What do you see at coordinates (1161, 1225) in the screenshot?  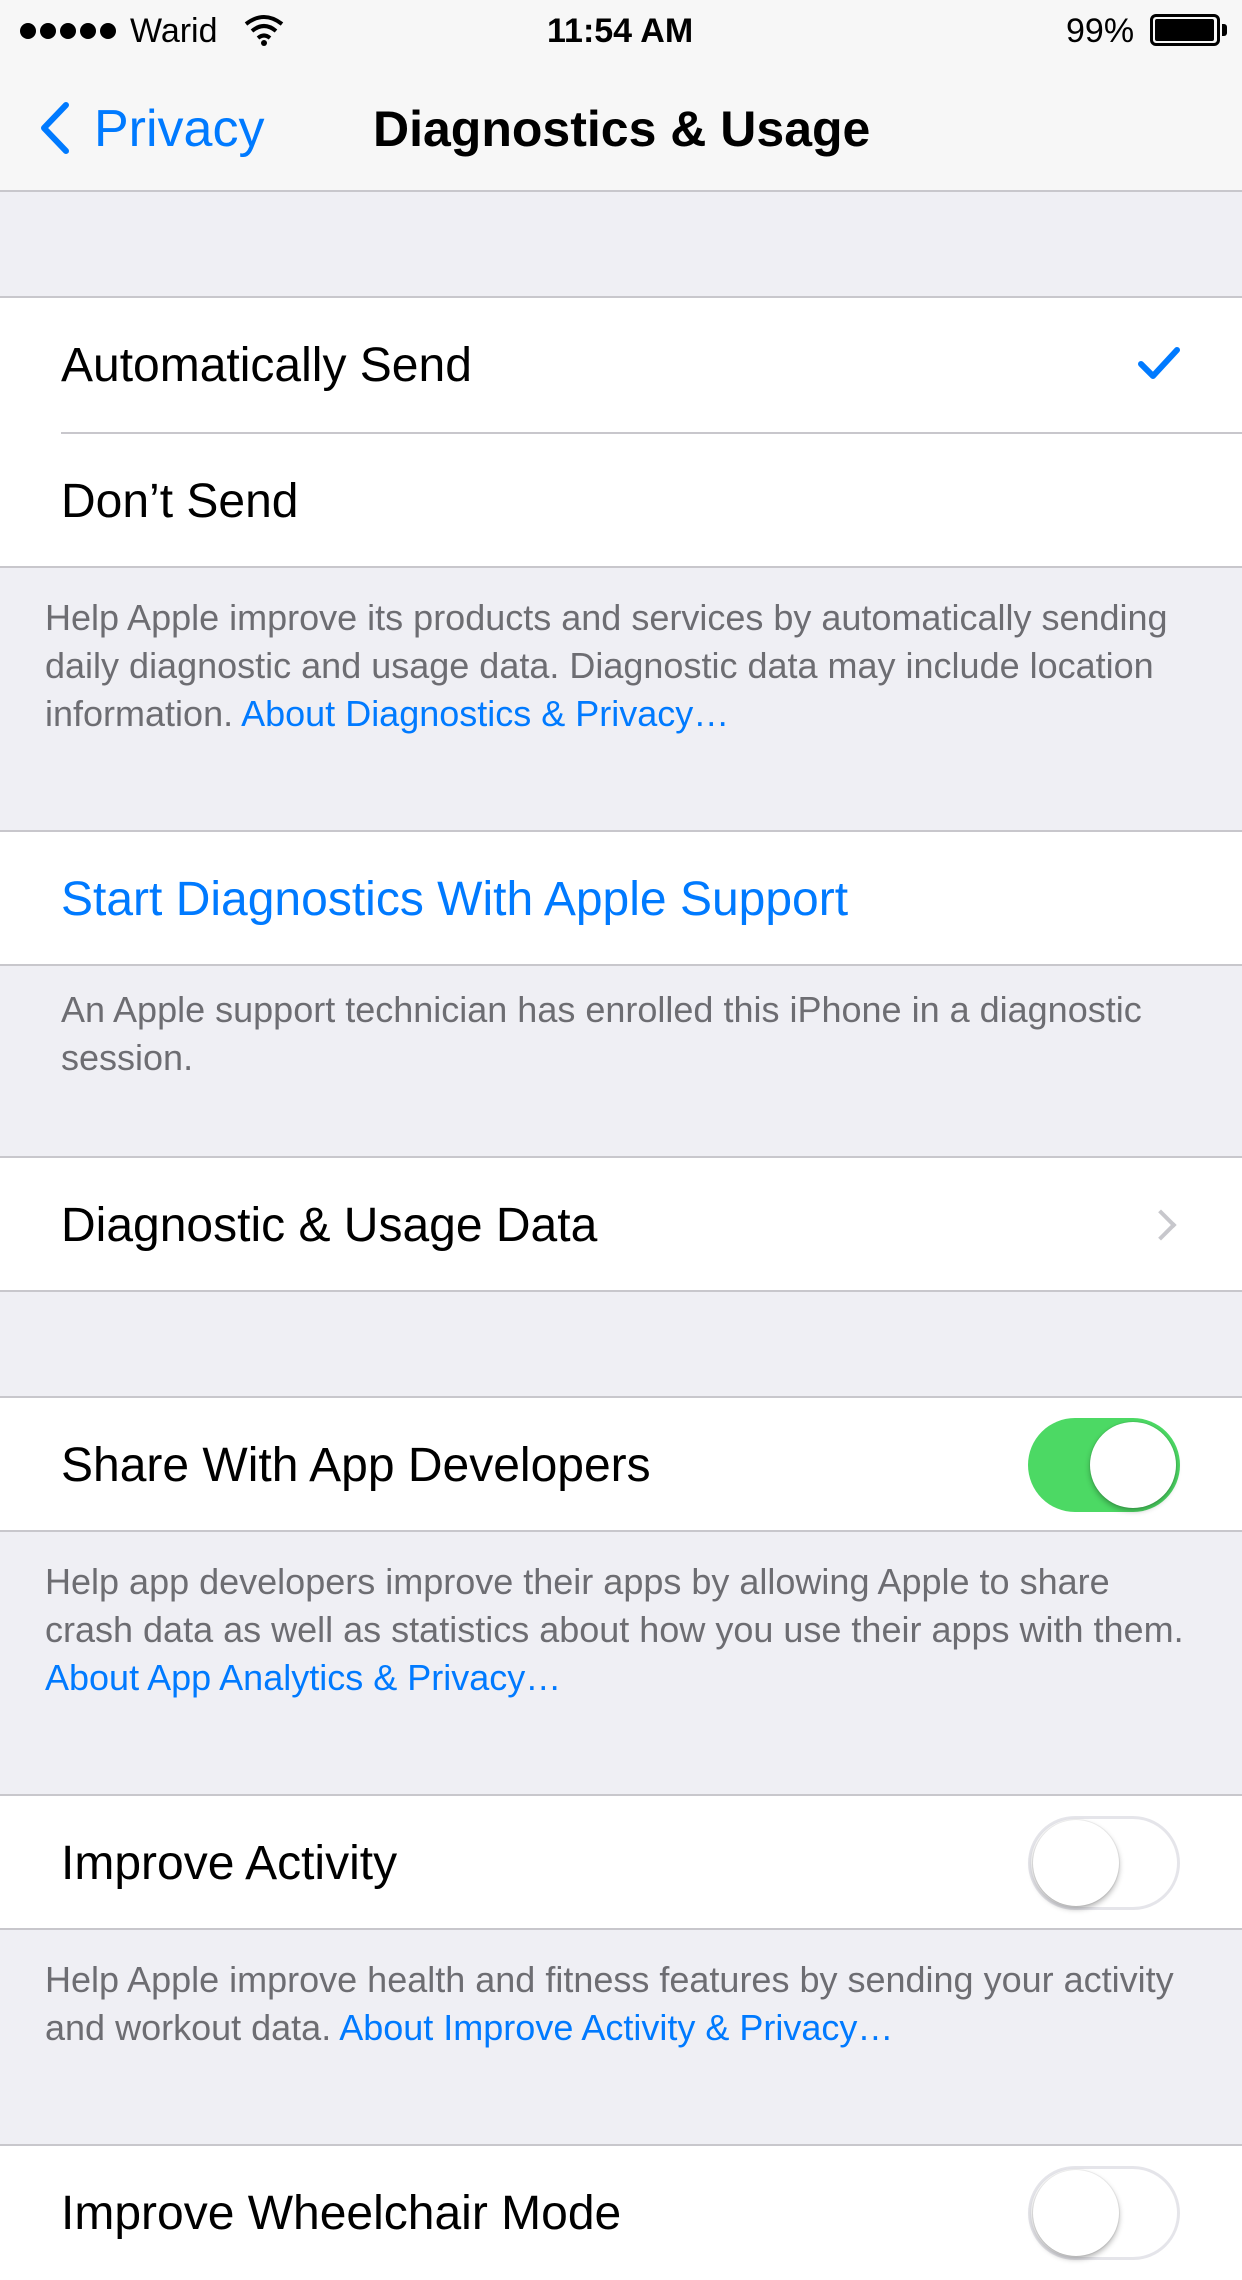 I see `chevron-right-icon` at bounding box center [1161, 1225].